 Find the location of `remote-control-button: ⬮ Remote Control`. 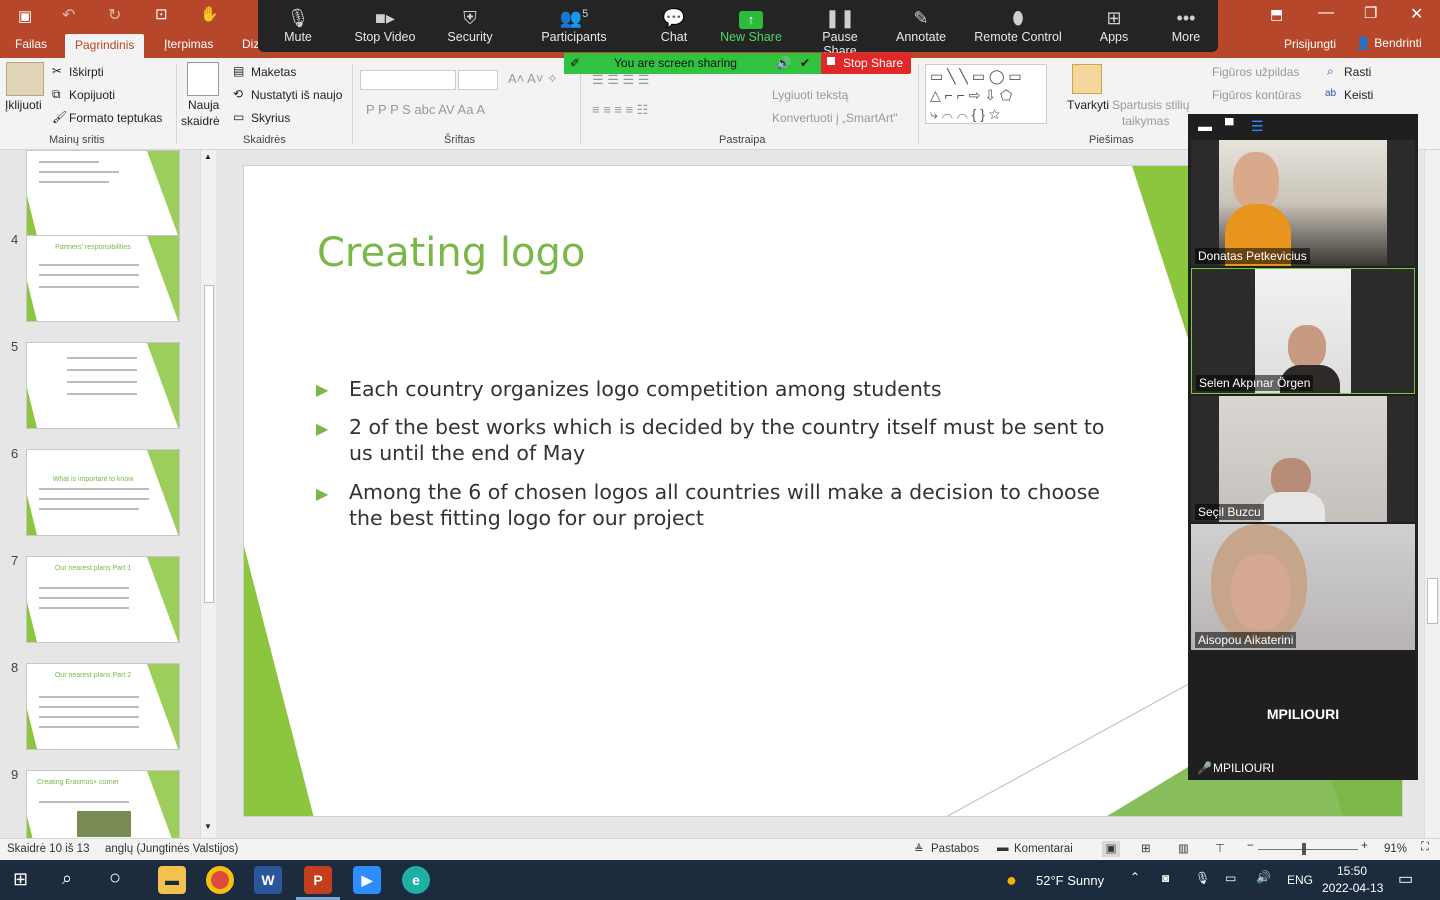

remote-control-button: ⬮ Remote Control is located at coordinates (1018, 26).